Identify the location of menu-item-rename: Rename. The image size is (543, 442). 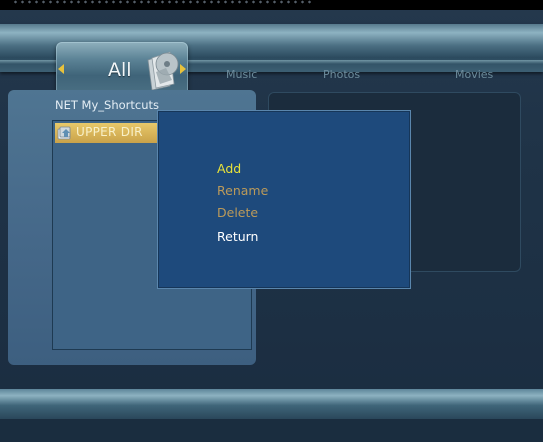
(242, 190).